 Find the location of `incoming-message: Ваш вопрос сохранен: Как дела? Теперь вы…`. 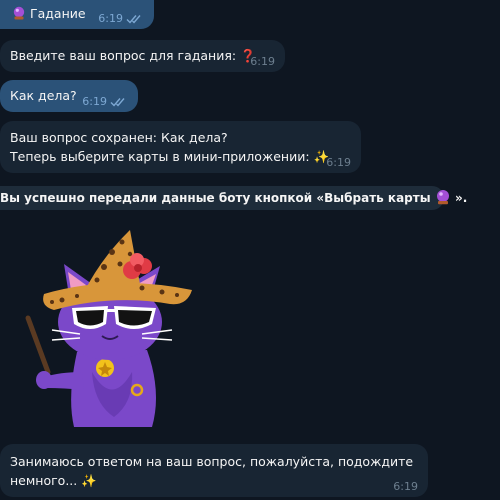

incoming-message: Ваш вопрос сохранен: Как дела? Теперь вы… is located at coordinates (180, 147).